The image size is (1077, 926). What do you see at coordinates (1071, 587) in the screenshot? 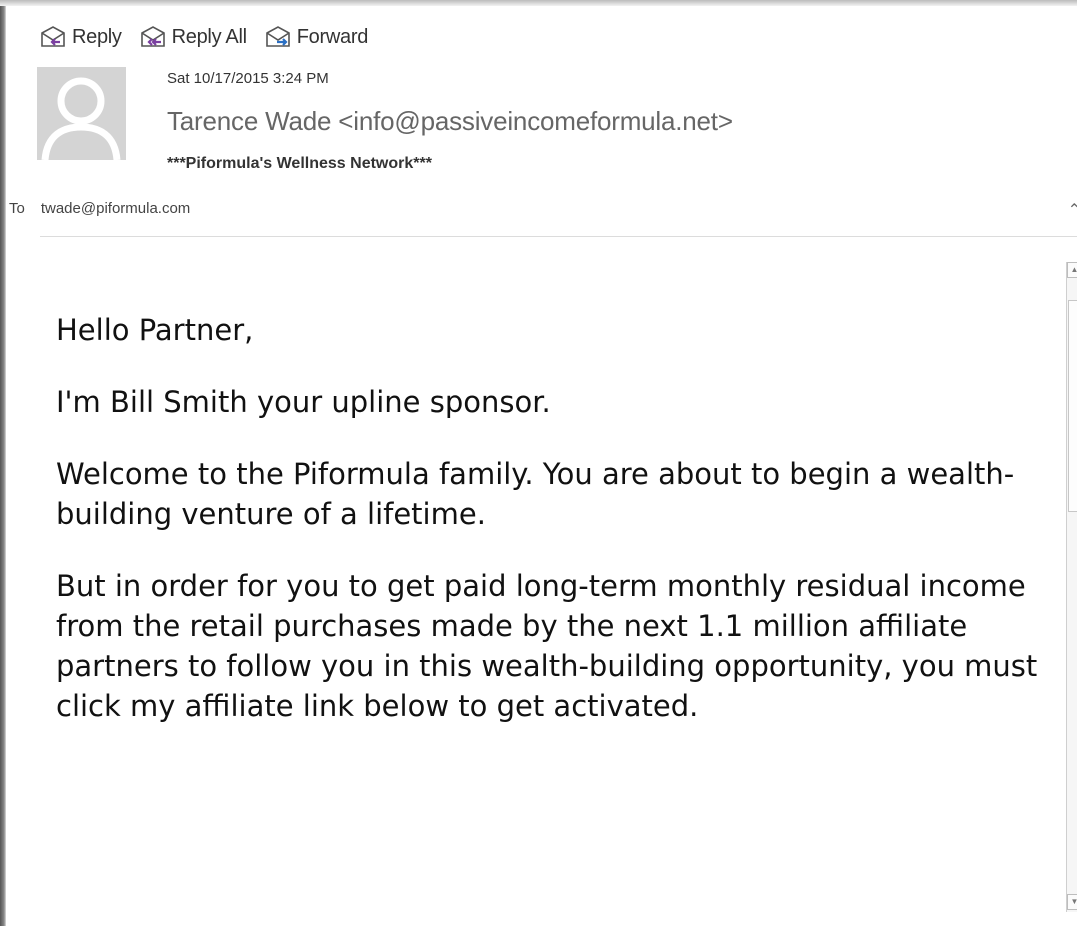
I see `vertical-scrollbar: ▲ ▼` at bounding box center [1071, 587].